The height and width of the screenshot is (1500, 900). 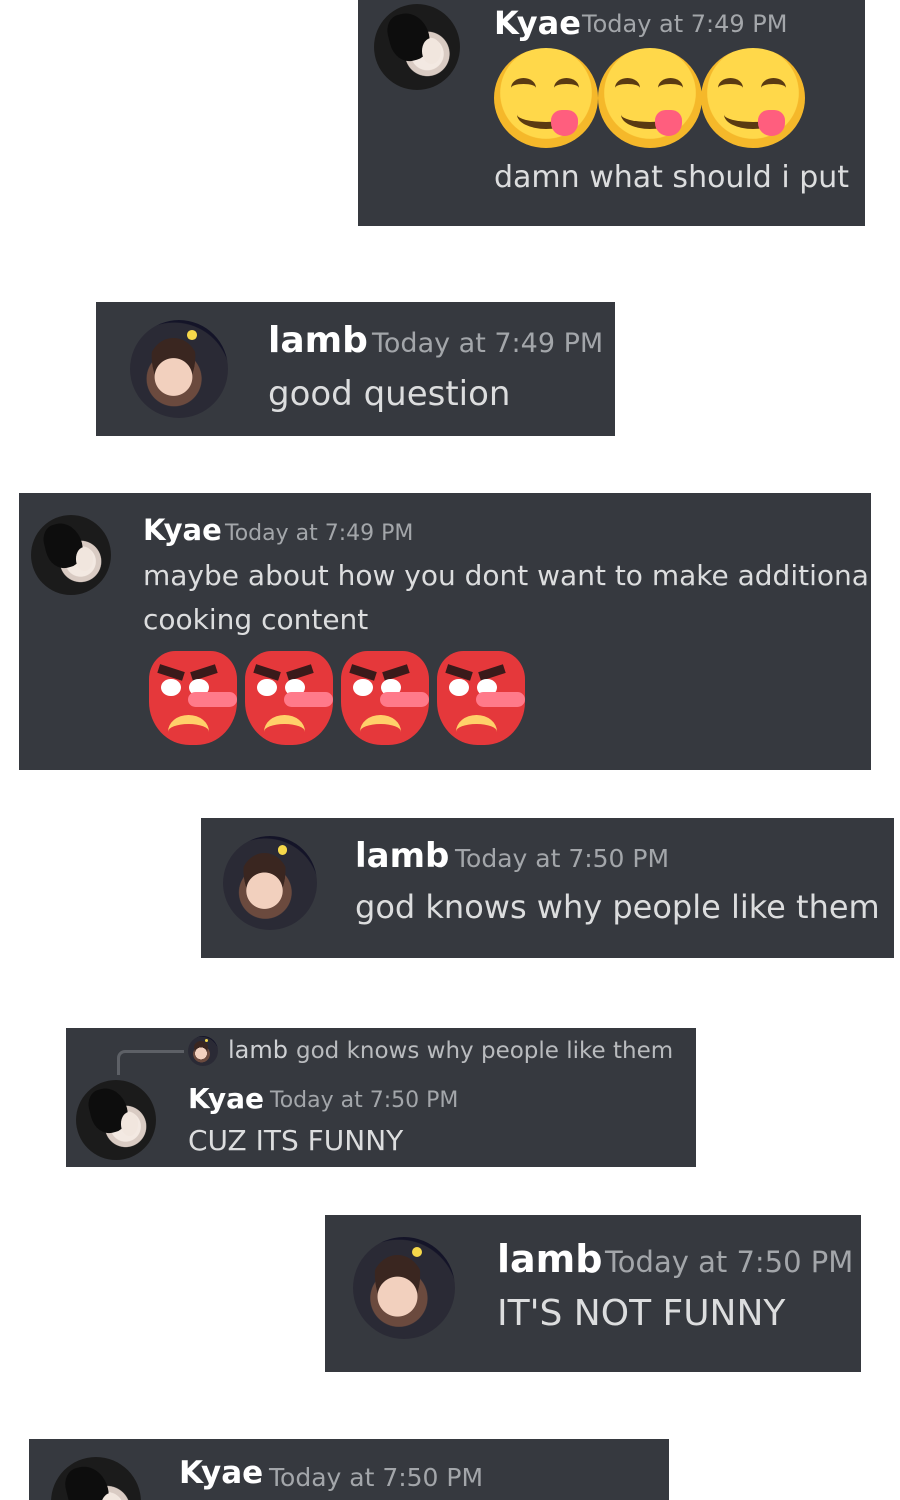 I want to click on message-text: god knows why people like them, so click(x=617, y=907).